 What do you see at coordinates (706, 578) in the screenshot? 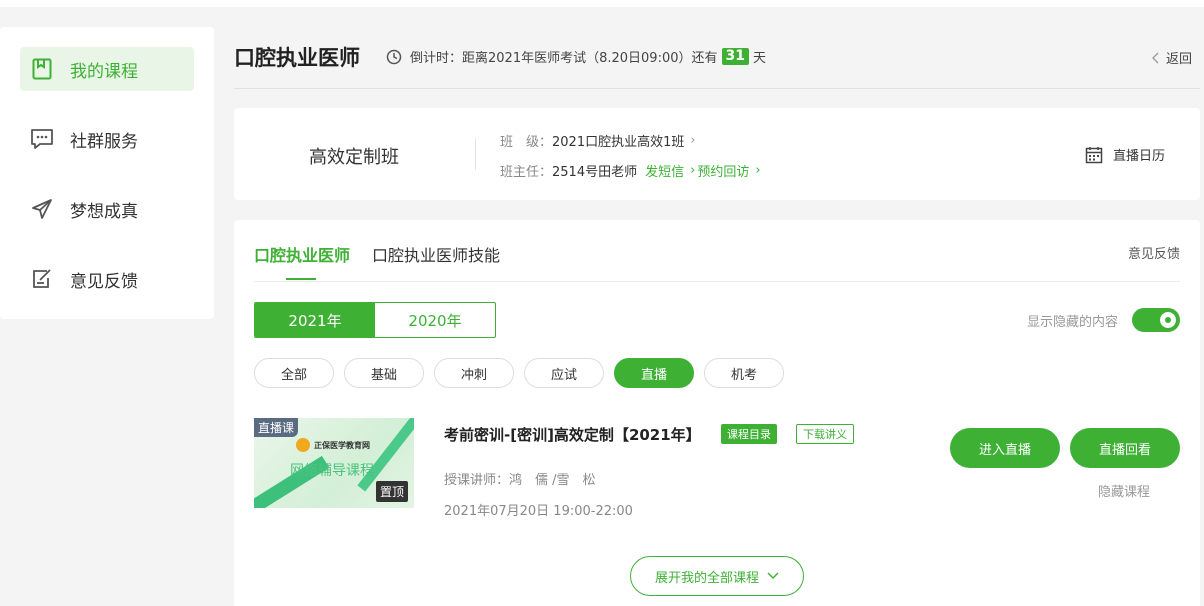
I see `expand-label: 展开我的全部课程` at bounding box center [706, 578].